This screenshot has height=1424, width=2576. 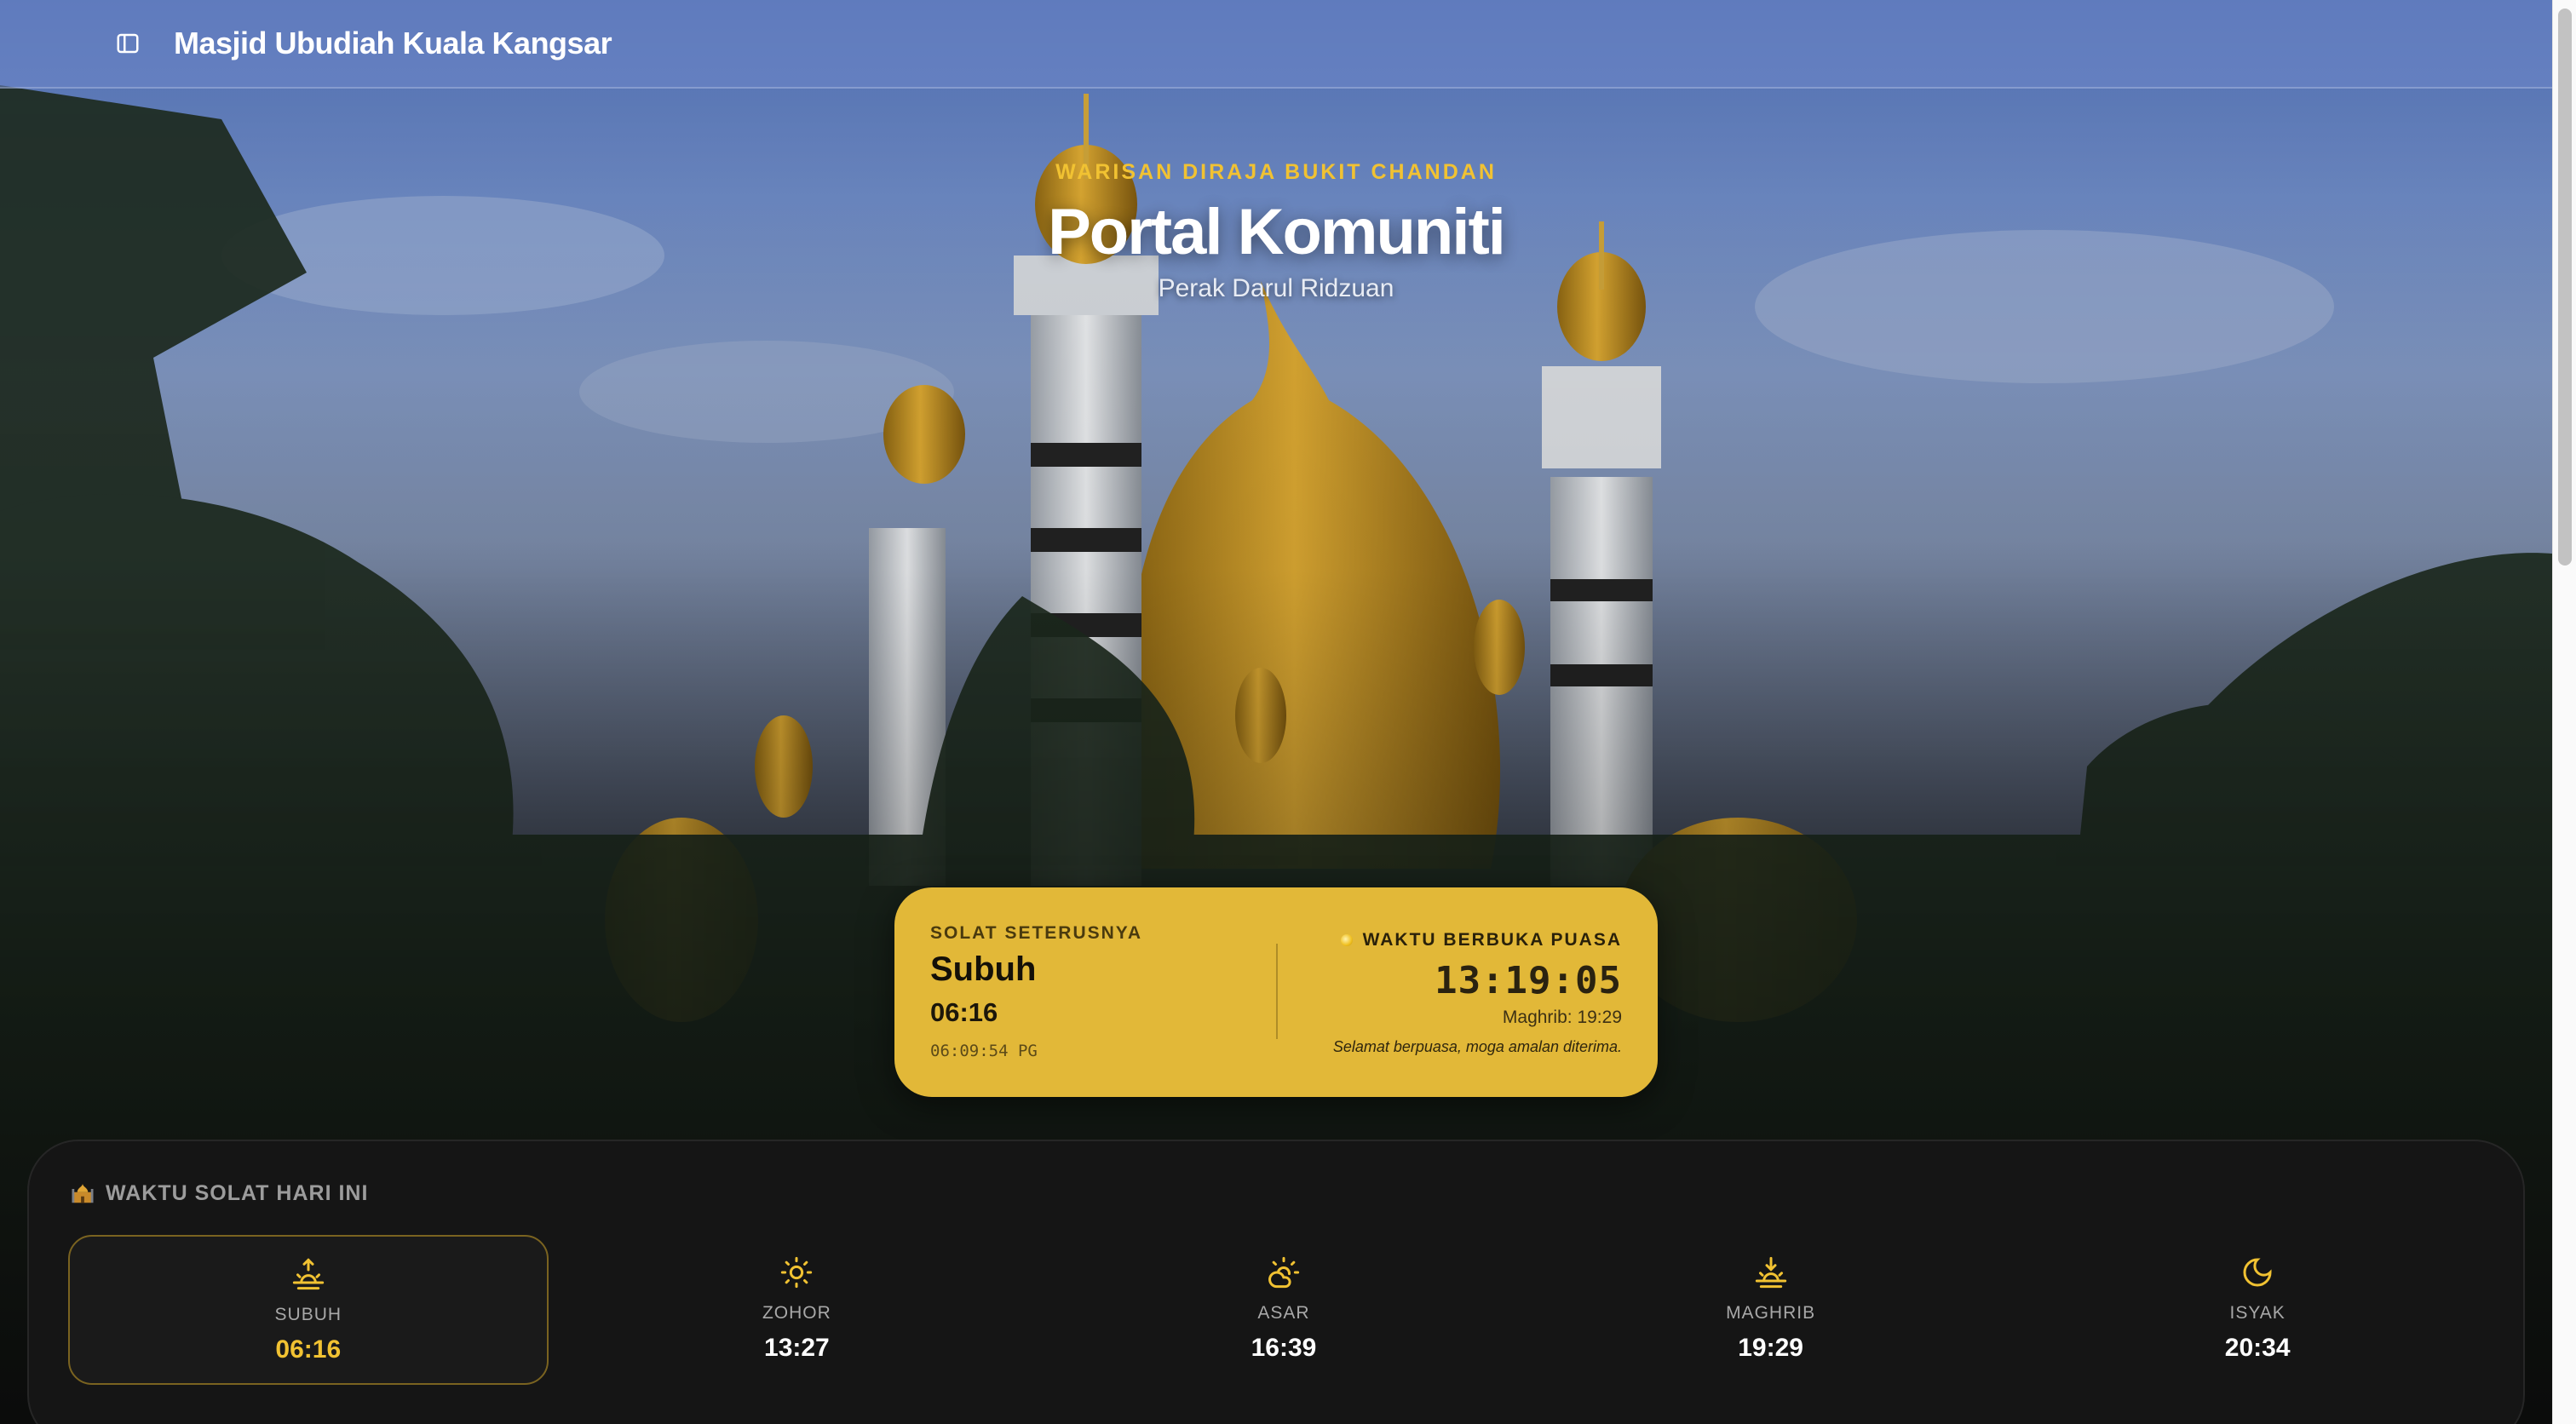 I want to click on prayer-item-isyak: ISYAK 20:34, so click(x=2257, y=1310).